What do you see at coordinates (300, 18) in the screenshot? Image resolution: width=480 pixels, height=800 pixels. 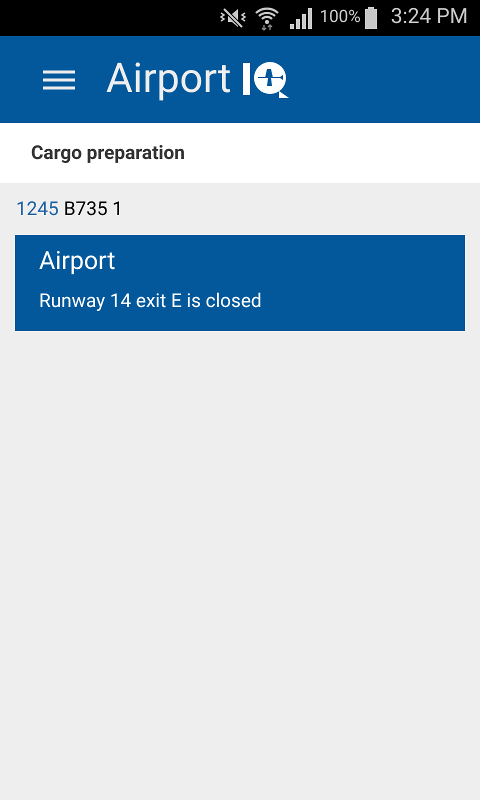 I see `signal-icon` at bounding box center [300, 18].